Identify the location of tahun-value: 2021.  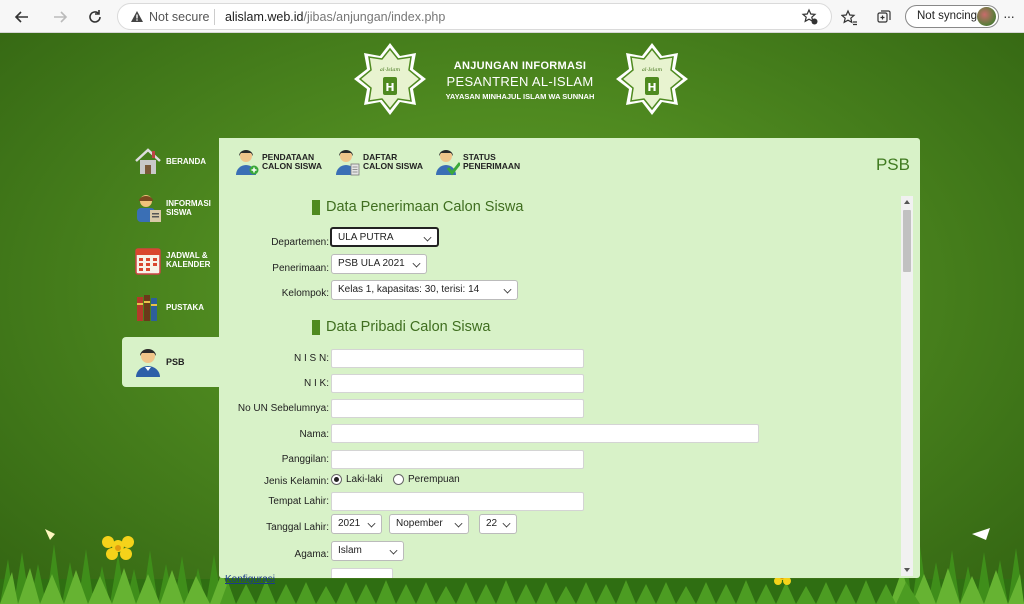
(349, 523).